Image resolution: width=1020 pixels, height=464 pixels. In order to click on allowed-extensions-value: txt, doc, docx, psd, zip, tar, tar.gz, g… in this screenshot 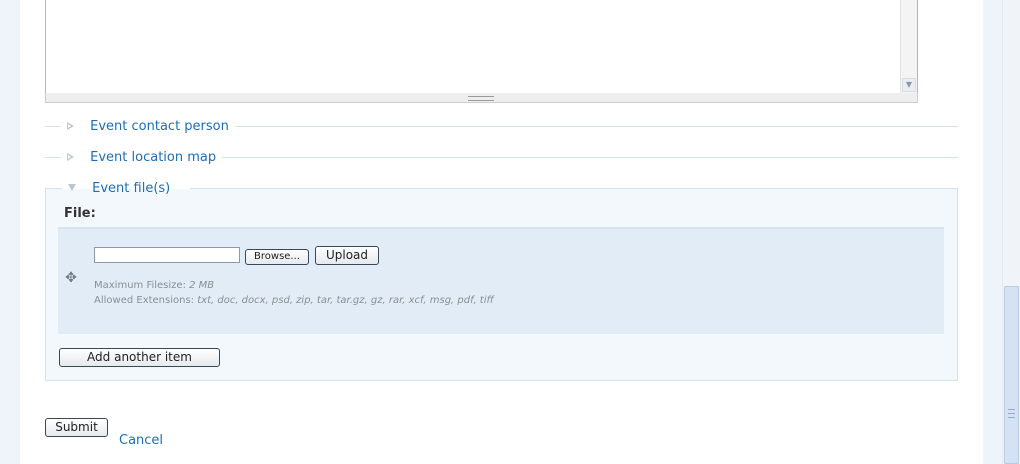, I will do `click(345, 300)`.